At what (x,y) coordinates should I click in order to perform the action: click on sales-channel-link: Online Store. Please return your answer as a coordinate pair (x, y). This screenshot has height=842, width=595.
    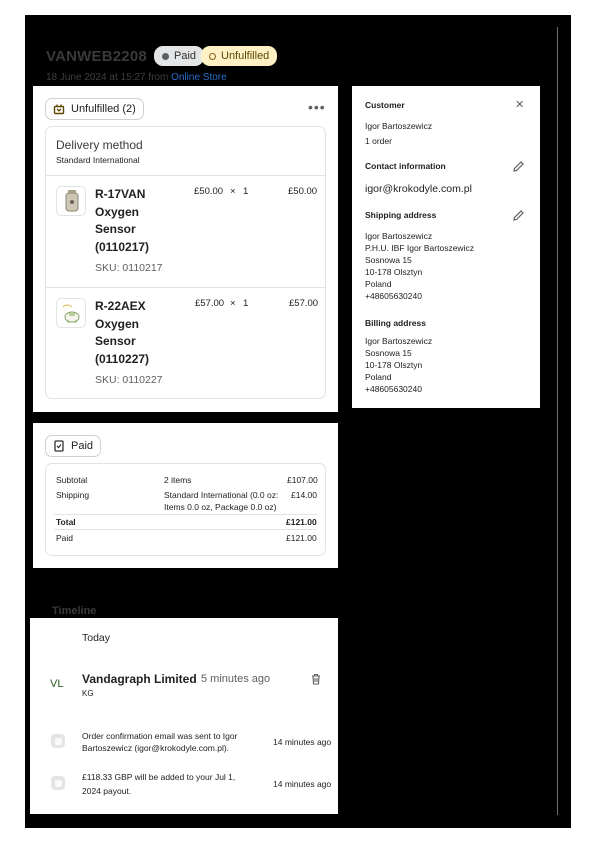
    Looking at the image, I should click on (199, 77).